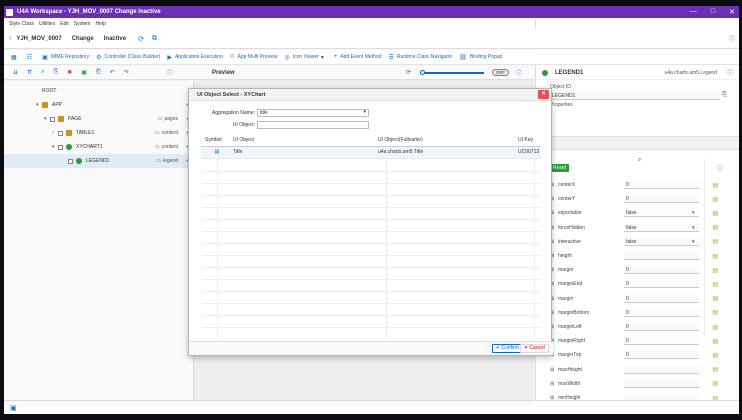  Describe the element at coordinates (730, 72) in the screenshot. I see `properties-help-icon: ⓘ` at that location.